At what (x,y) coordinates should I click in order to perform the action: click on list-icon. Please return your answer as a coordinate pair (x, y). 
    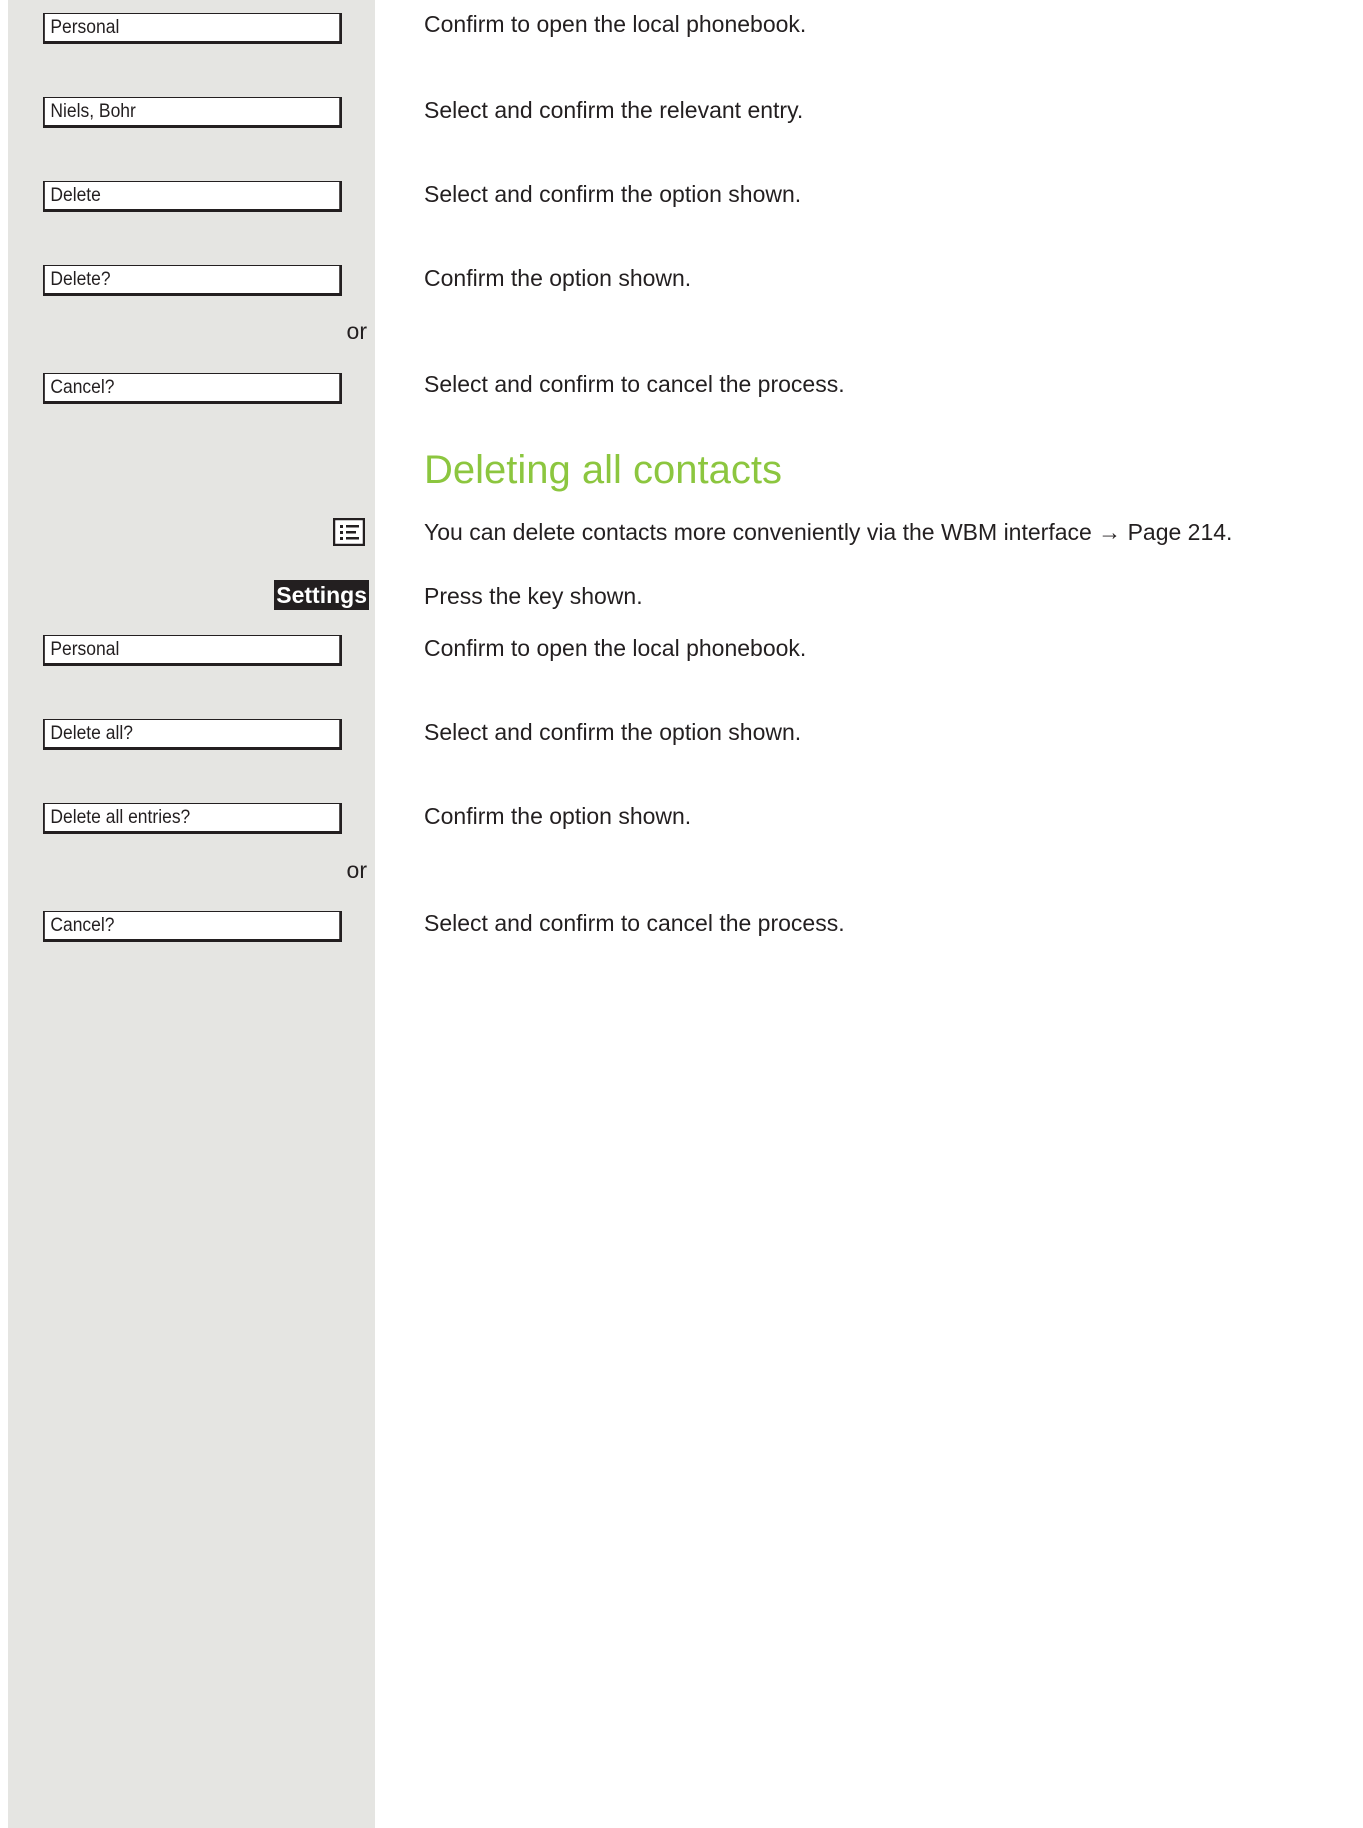
    Looking at the image, I should click on (349, 532).